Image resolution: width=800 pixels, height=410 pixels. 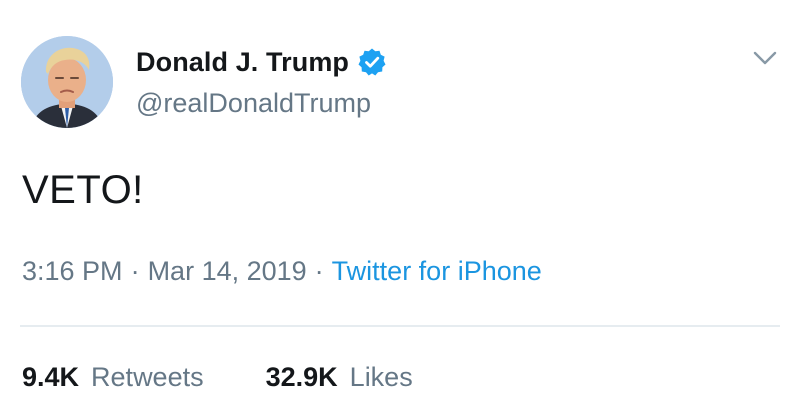 I want to click on tweet-time: 3:16 PM, so click(x=72, y=271).